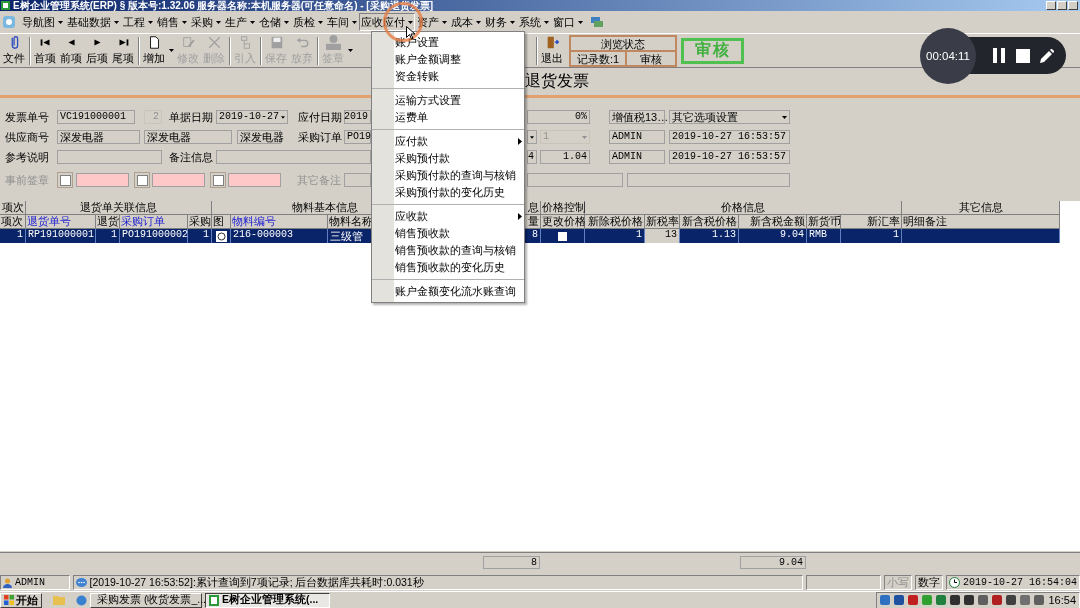 Image resolution: width=1080 pixels, height=608 pixels. I want to click on group-header: 价格控制, so click(563, 208).